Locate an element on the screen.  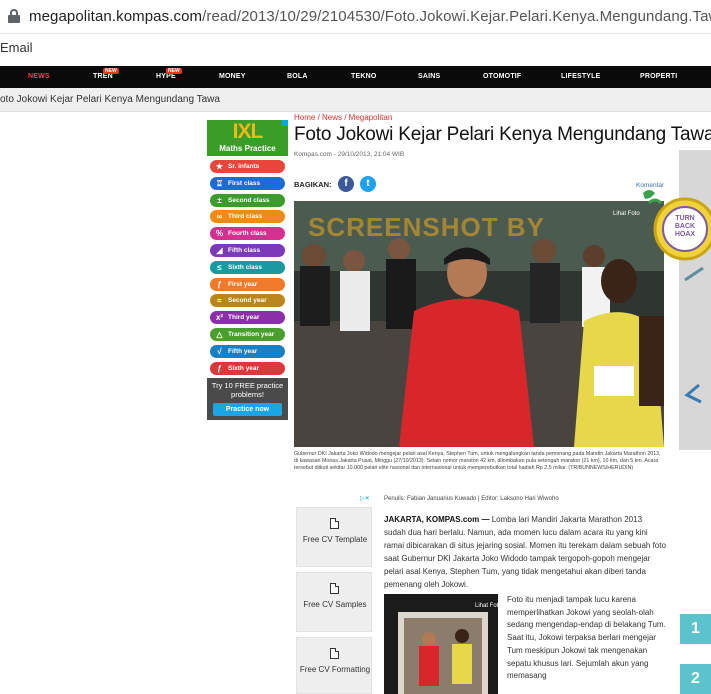
grade-label: Second class is located at coordinates (249, 200).